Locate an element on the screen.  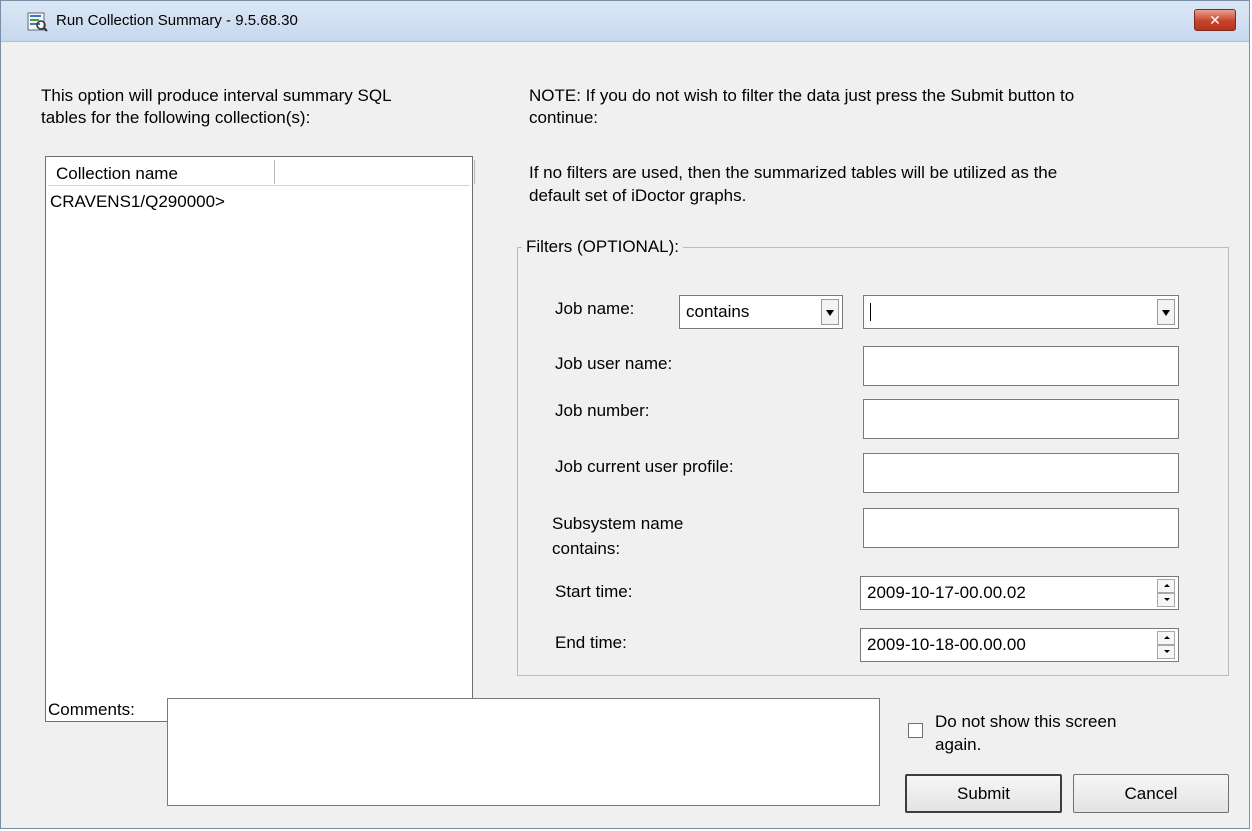
list-item: CRAVENS1/Q290000> is located at coordinates (137, 202).